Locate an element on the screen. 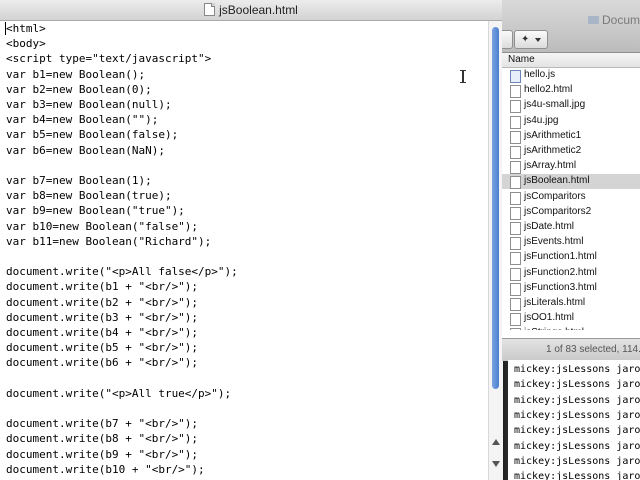 This screenshot has width=640, height=480. file-row: hello2.html is located at coordinates (571, 91).